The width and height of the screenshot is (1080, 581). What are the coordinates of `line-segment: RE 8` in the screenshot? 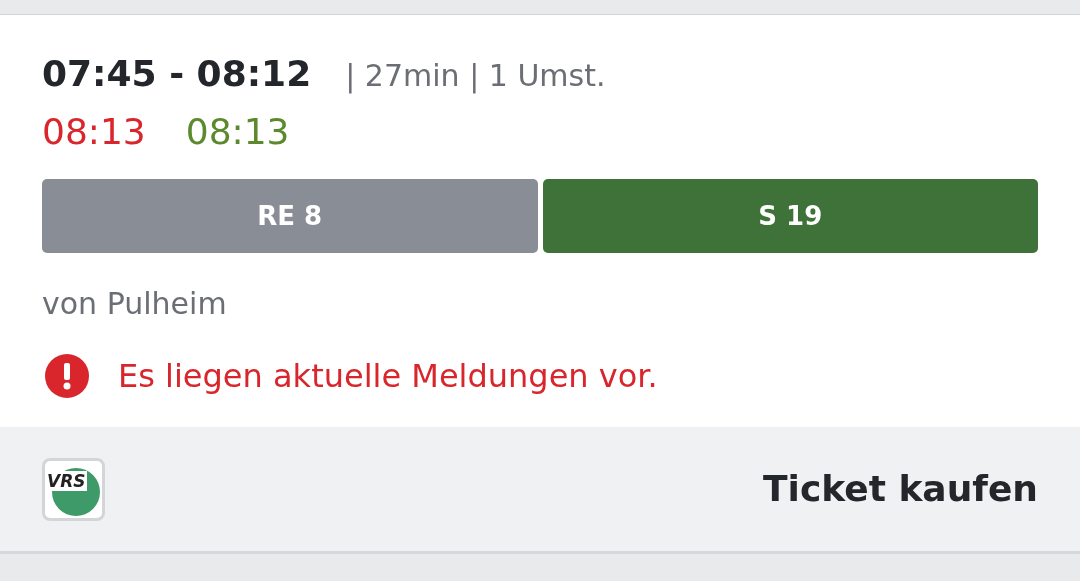 It's located at (290, 216).